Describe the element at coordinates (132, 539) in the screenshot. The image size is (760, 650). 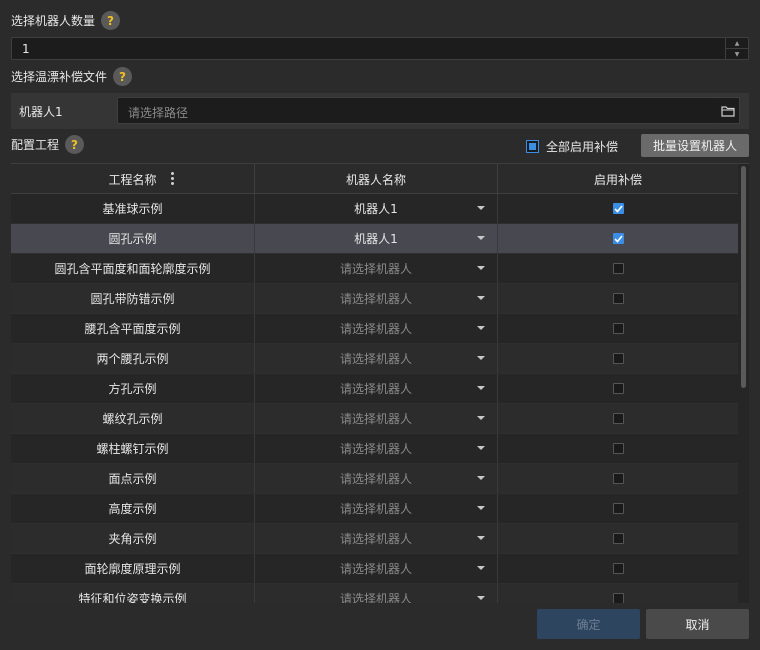
I see `project-name-cell: 夹角示例` at that location.